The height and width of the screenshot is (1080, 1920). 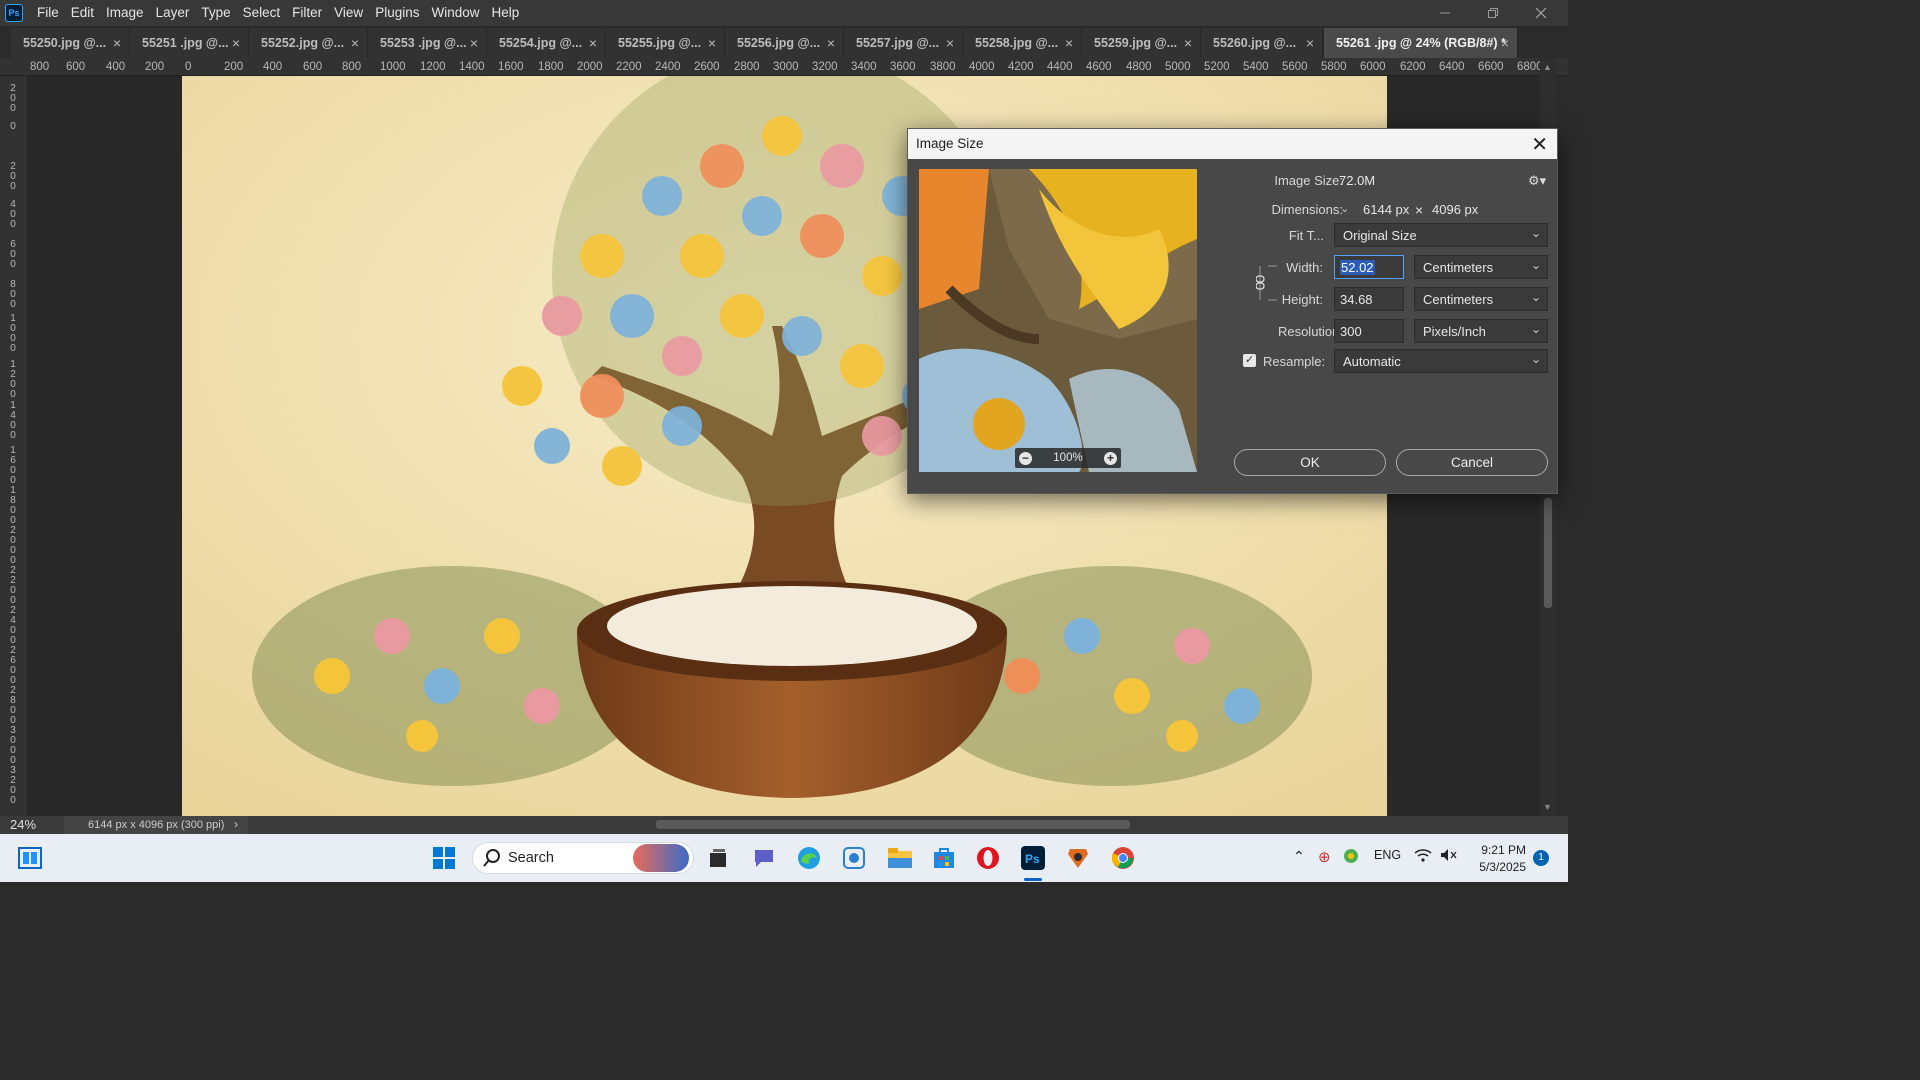 I want to click on widgets-icon, so click(x=30, y=858).